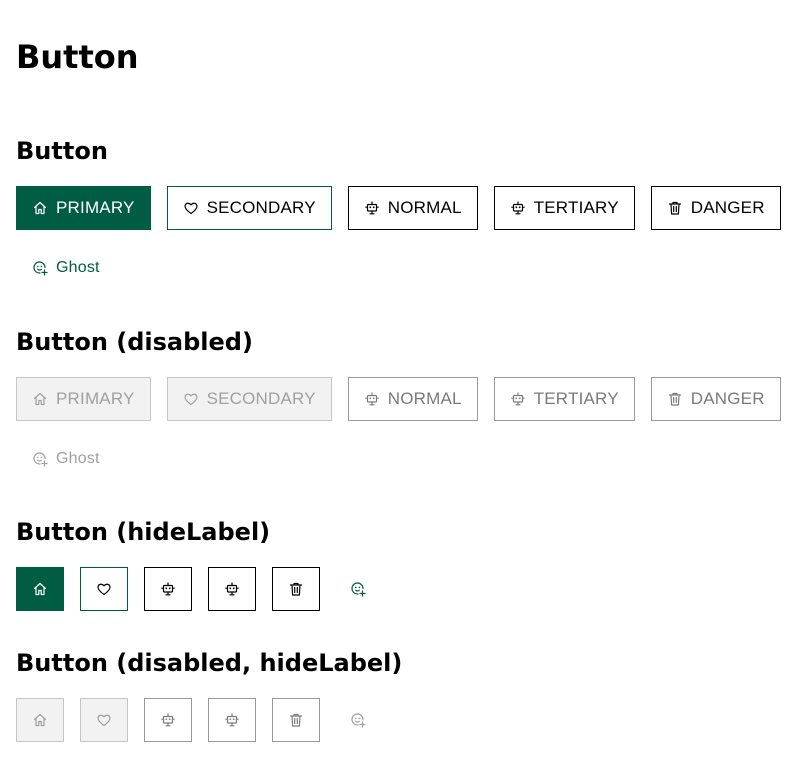 The image size is (800, 758). I want to click on secondary-icon-button, so click(104, 589).